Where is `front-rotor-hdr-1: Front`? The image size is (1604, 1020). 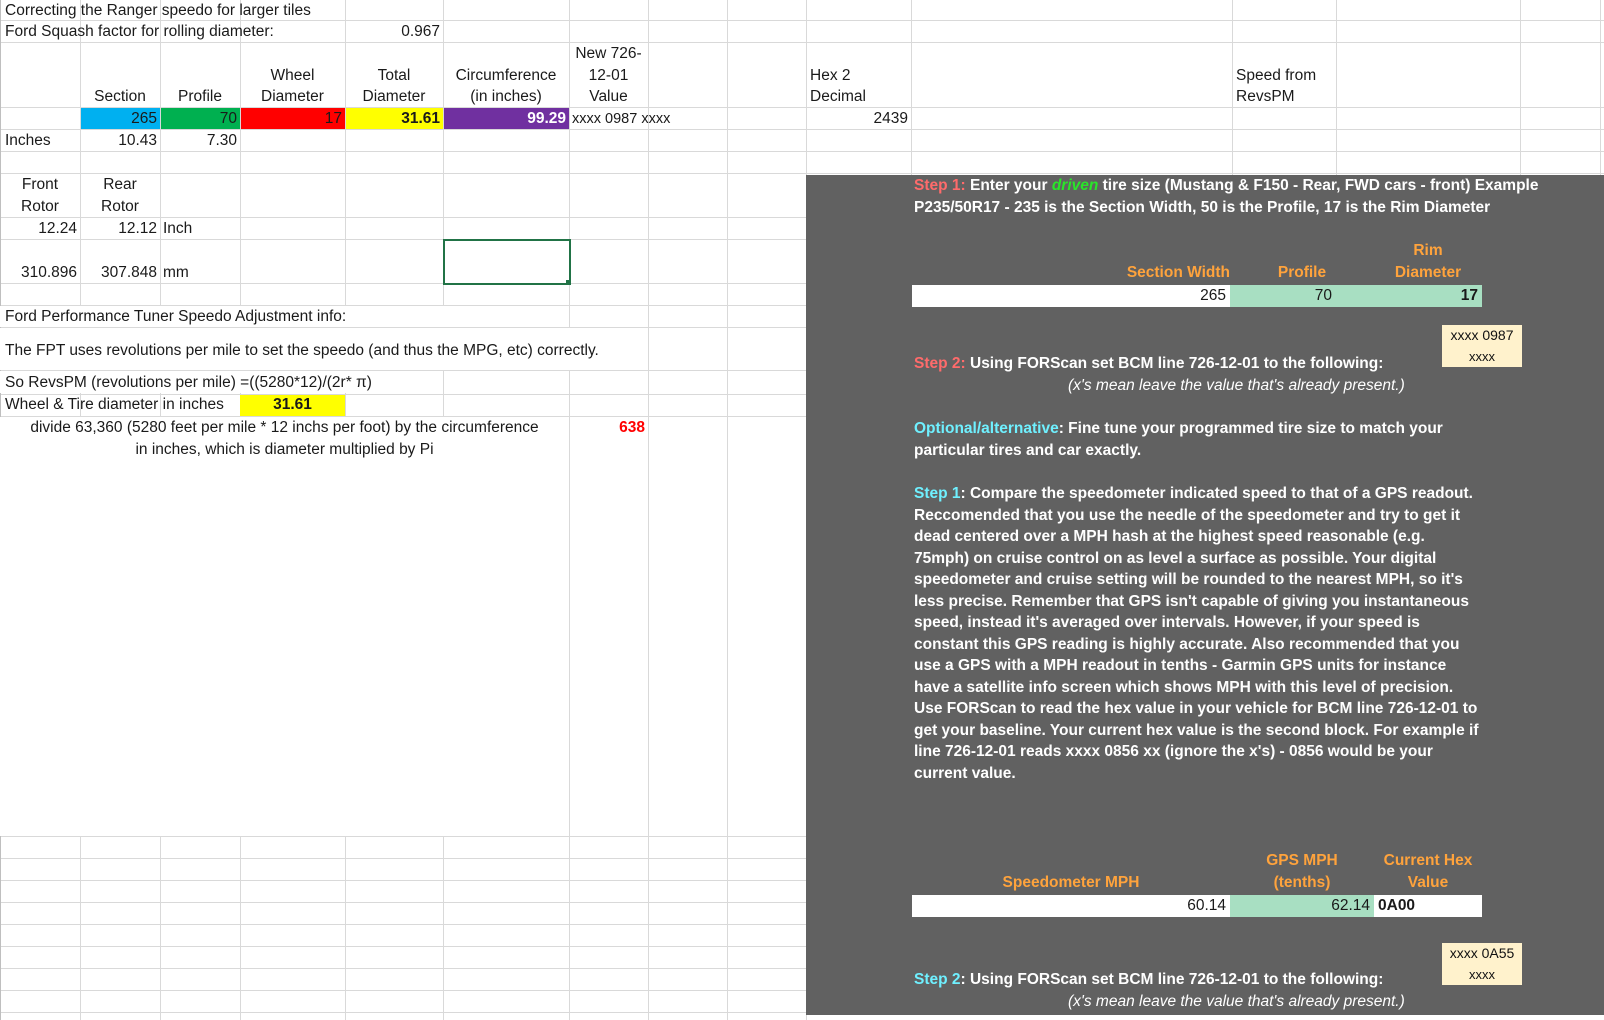 front-rotor-hdr-1: Front is located at coordinates (40, 184).